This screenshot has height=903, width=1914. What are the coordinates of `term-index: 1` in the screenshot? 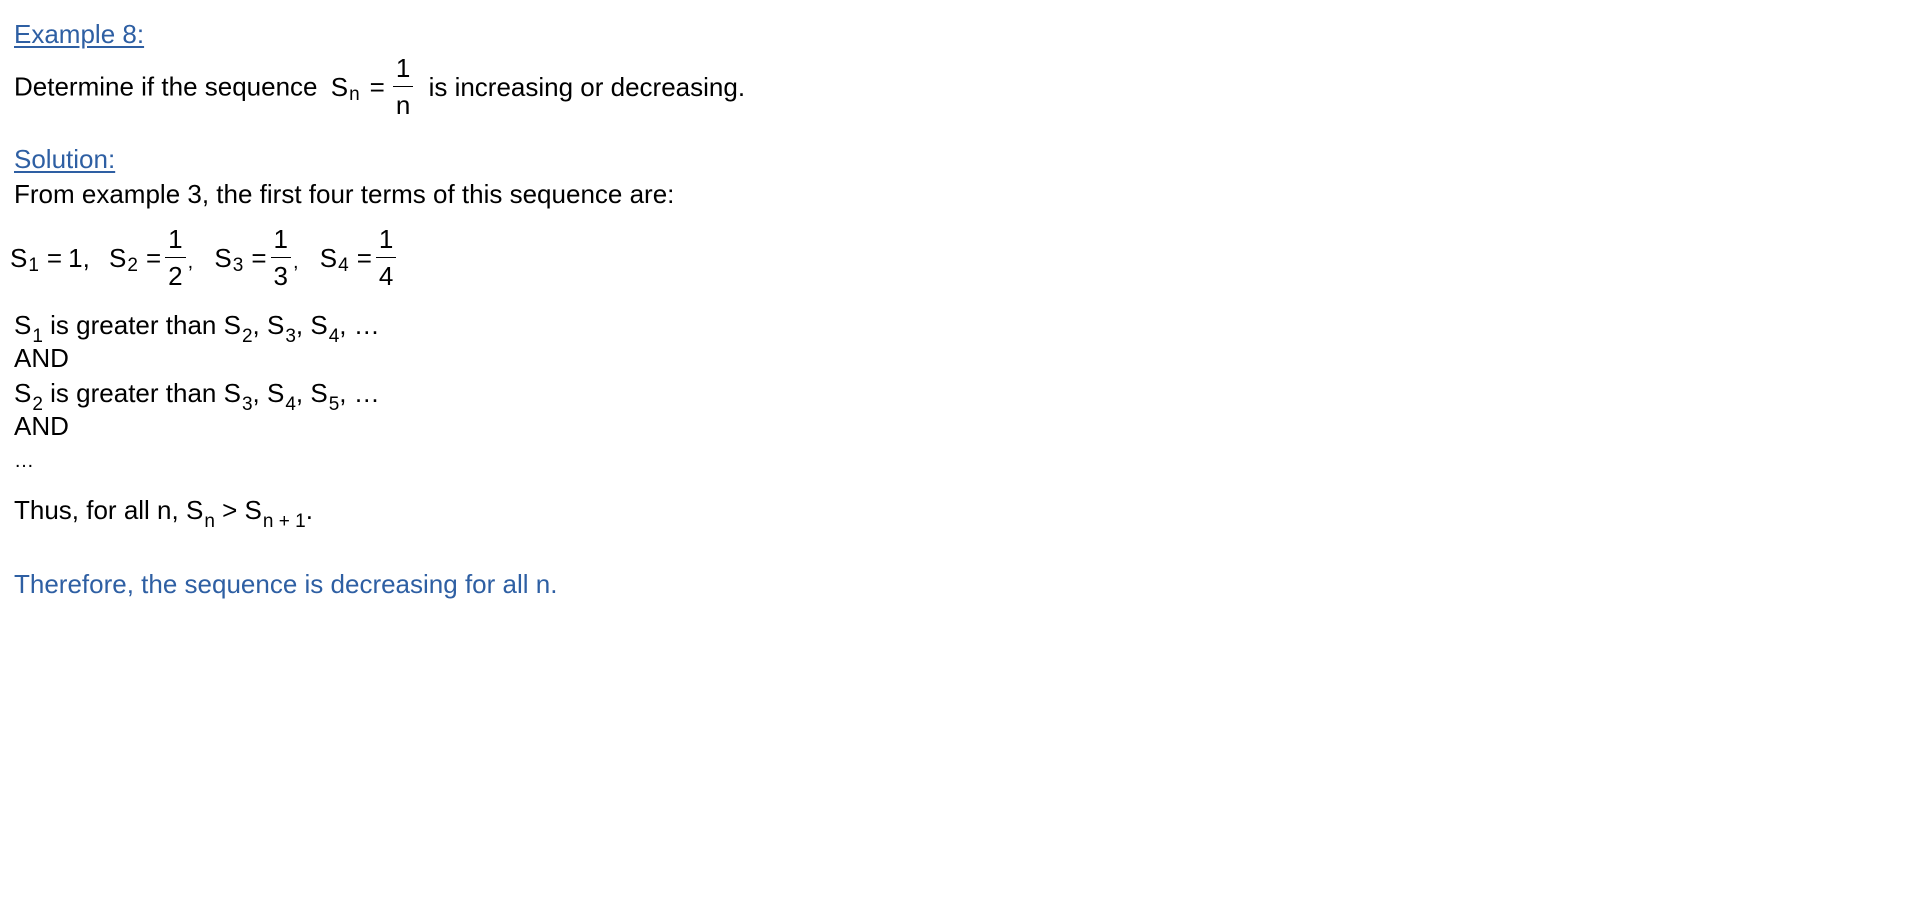 It's located at (33, 265).